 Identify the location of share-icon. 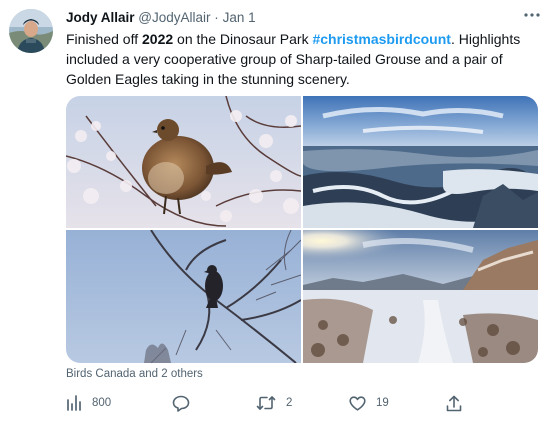
(454, 403).